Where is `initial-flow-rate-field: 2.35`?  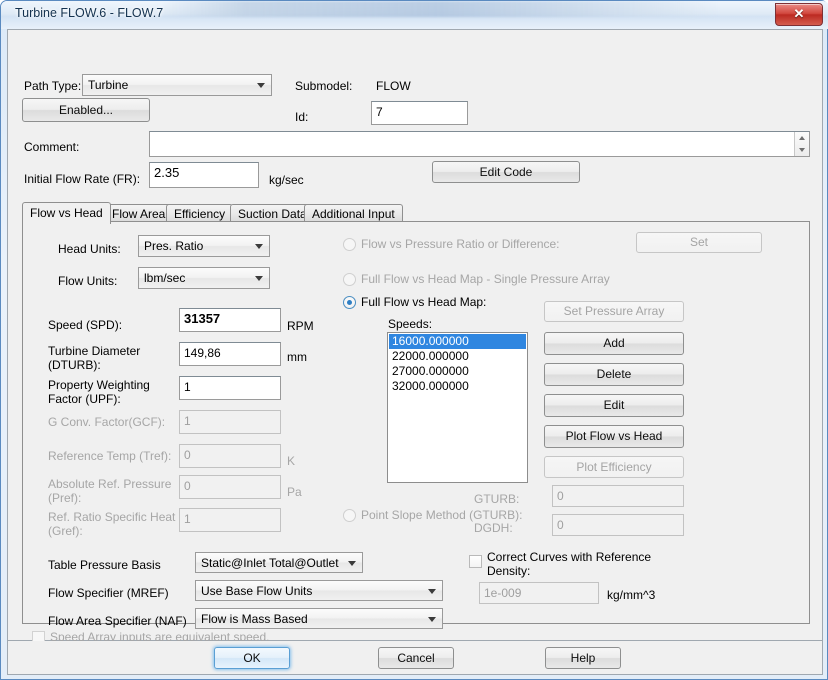
initial-flow-rate-field: 2.35 is located at coordinates (204, 175).